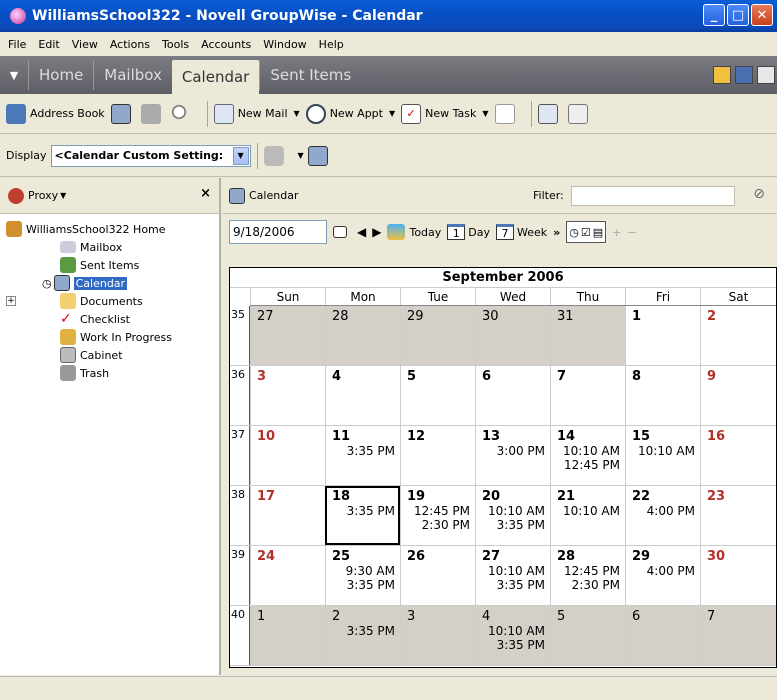 Image resolution: width=777 pixels, height=700 pixels. I want to click on proxy-button: Proxy, so click(43, 195).